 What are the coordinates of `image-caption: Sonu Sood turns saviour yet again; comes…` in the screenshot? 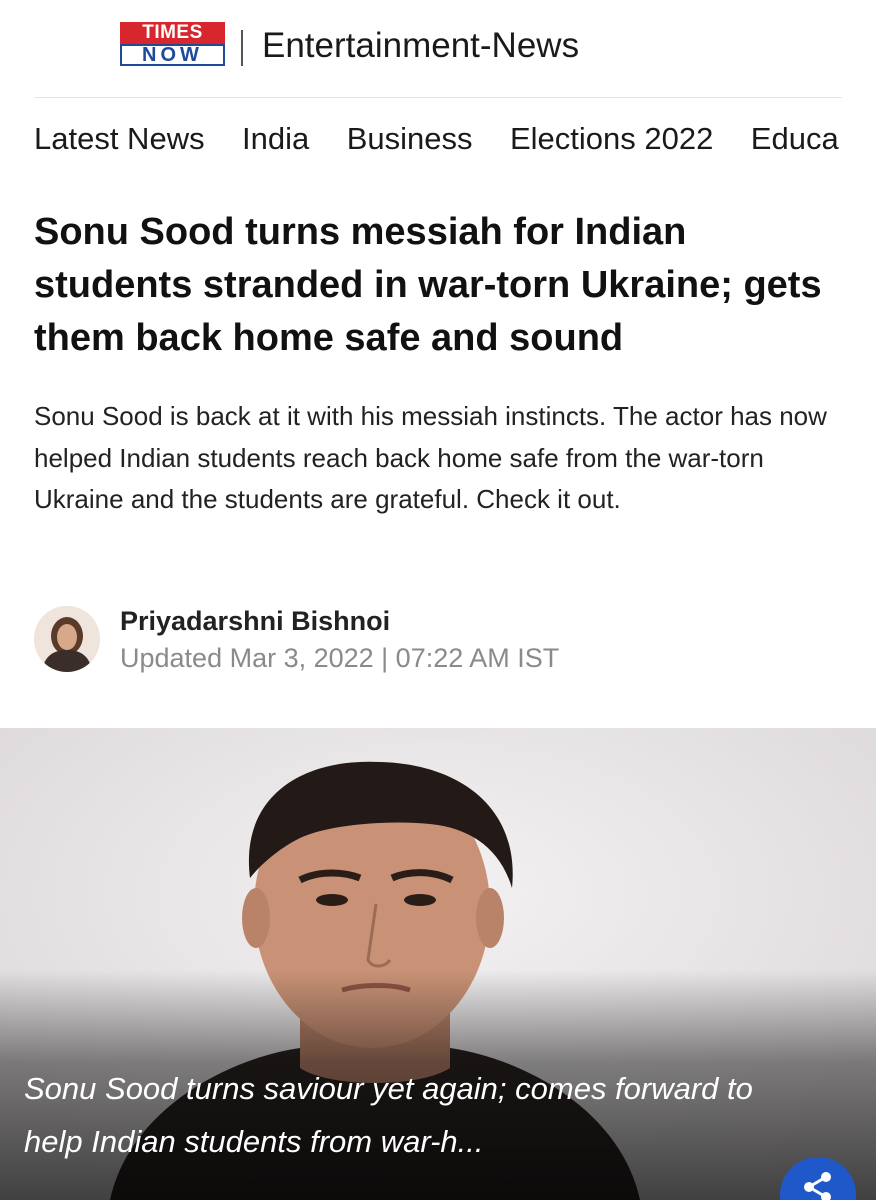 It's located at (388, 1115).